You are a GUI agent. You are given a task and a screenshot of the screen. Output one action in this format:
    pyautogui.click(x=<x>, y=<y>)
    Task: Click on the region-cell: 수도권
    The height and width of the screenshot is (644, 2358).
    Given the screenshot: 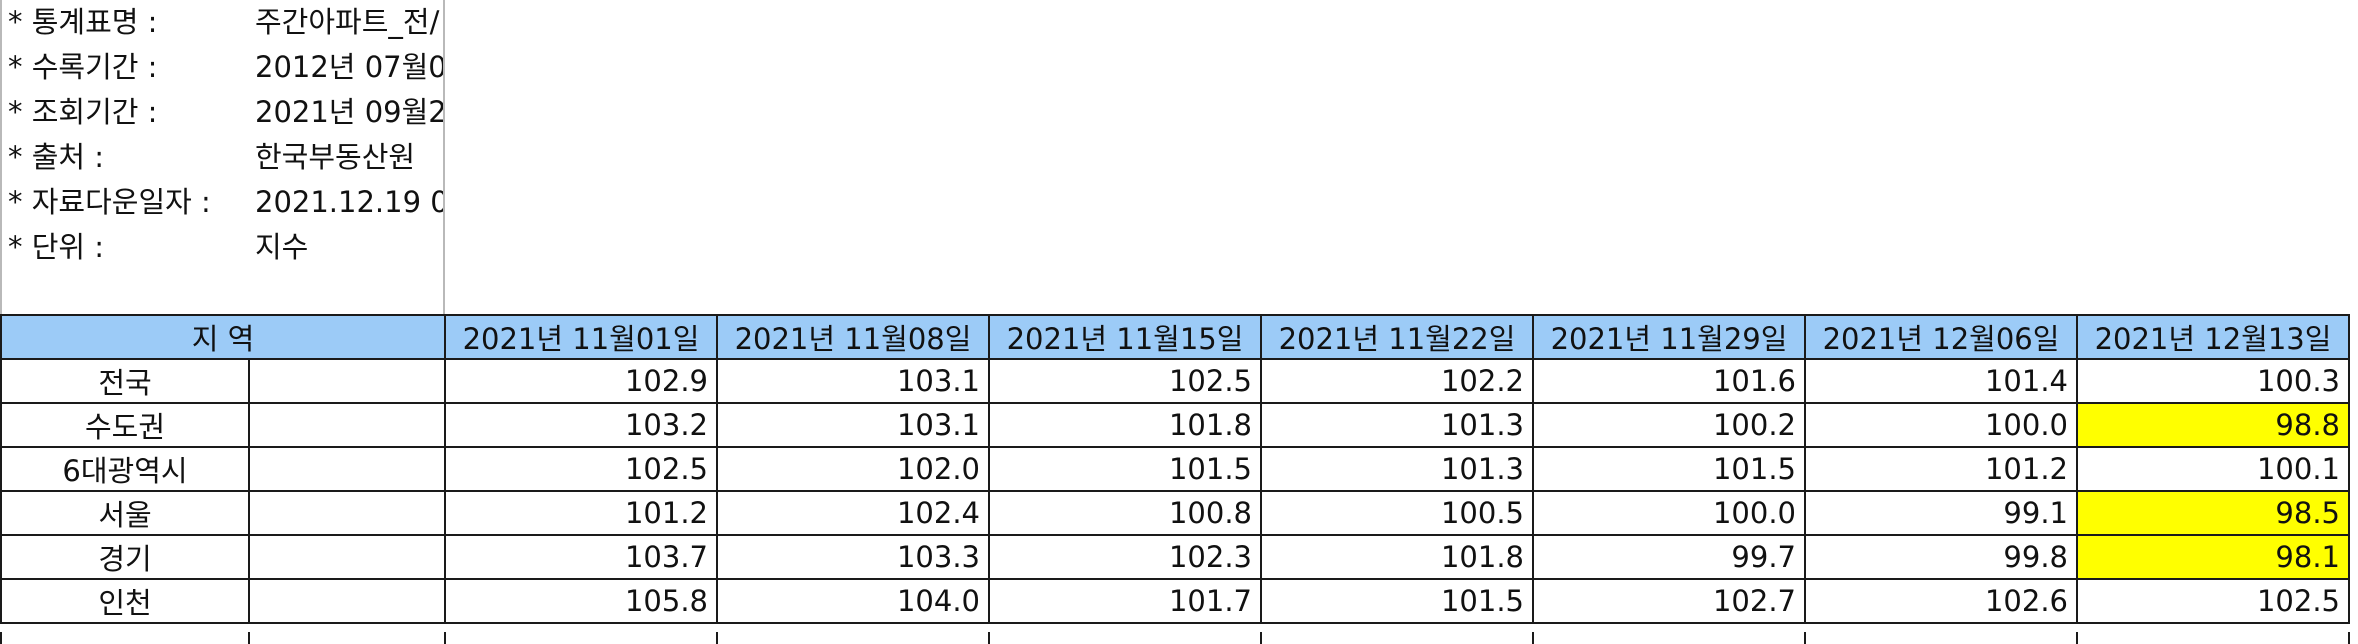 What is the action you would take?
    pyautogui.click(x=125, y=425)
    